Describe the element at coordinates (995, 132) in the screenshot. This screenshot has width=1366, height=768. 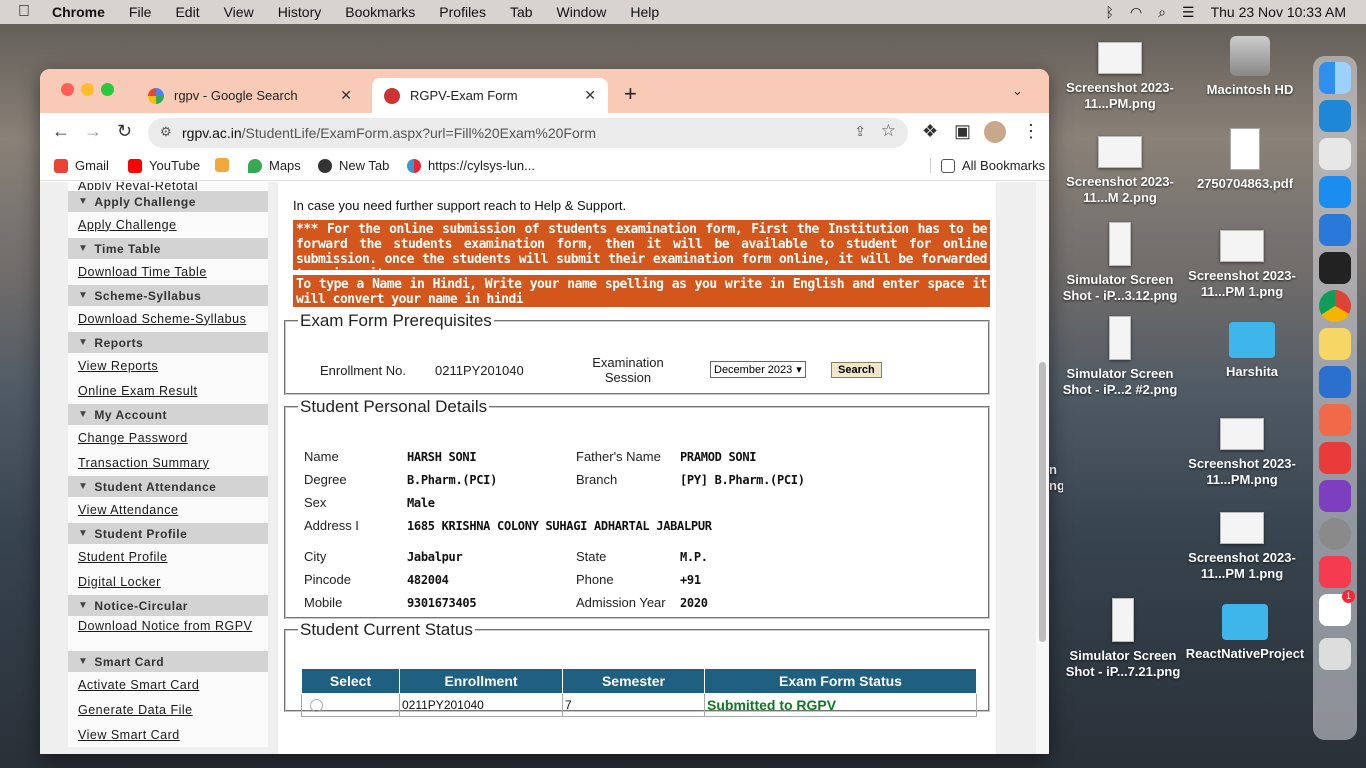
I see `profile-avatar` at that location.